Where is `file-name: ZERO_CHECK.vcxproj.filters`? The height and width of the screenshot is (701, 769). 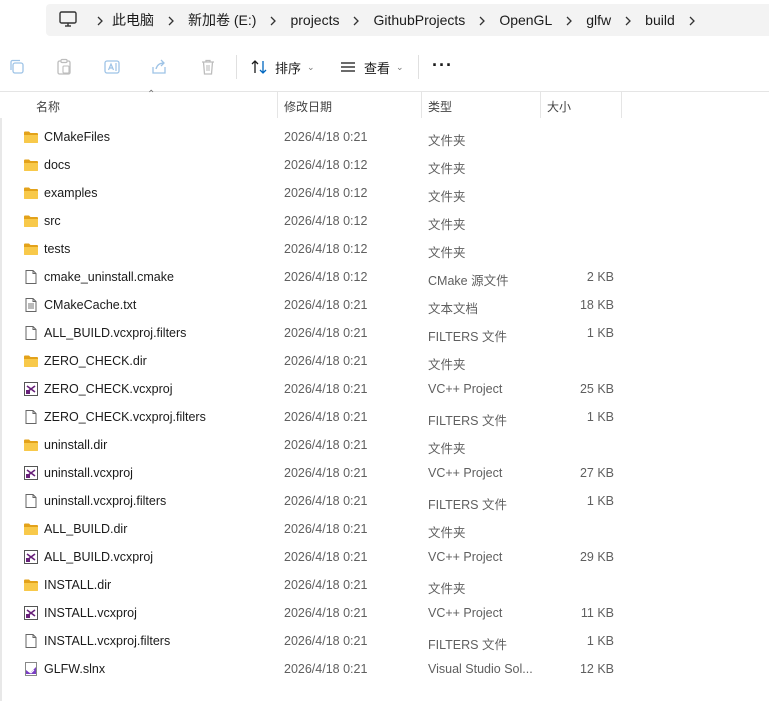 file-name: ZERO_CHECK.vcxproj.filters is located at coordinates (125, 417).